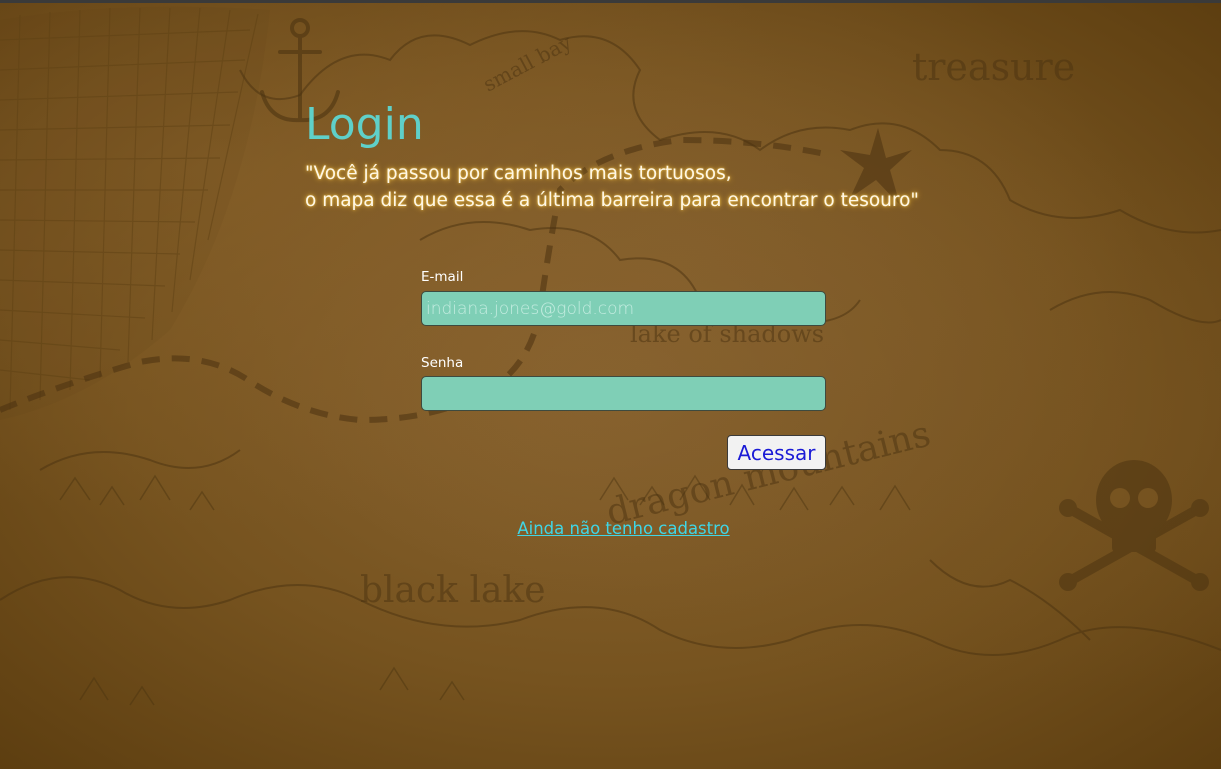 This screenshot has height=769, width=1221. What do you see at coordinates (442, 363) in the screenshot?
I see `password-label: Senha` at bounding box center [442, 363].